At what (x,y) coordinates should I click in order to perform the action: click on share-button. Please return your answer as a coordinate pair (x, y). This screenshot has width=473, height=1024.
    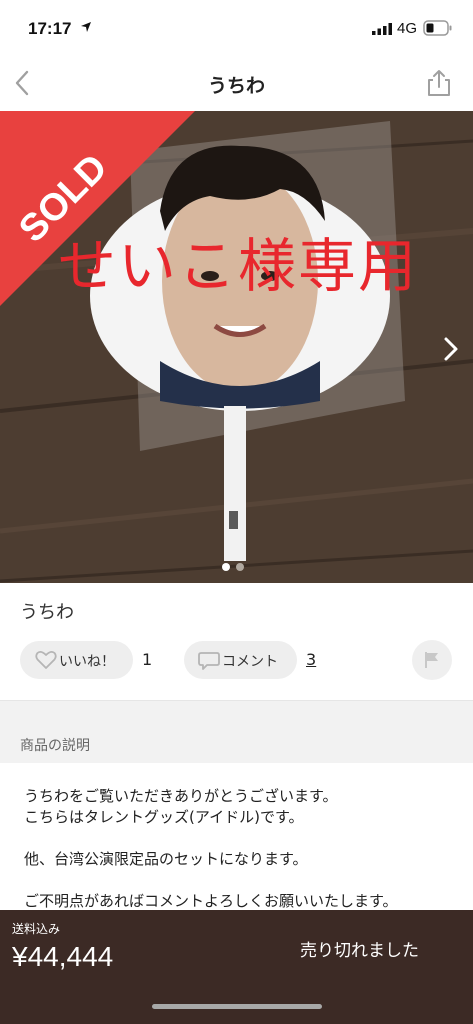
    Looking at the image, I should click on (439, 83).